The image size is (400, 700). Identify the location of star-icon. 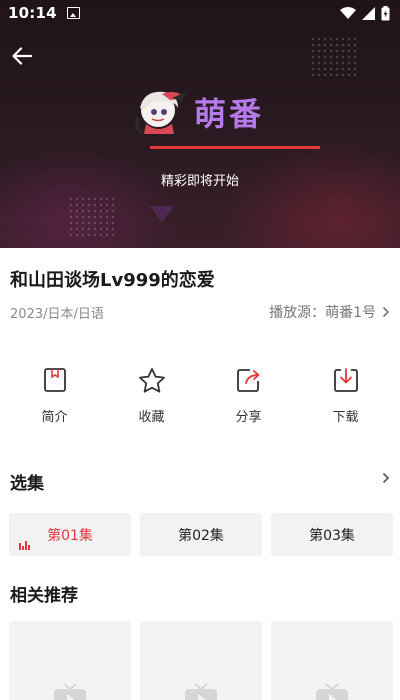
(152, 380).